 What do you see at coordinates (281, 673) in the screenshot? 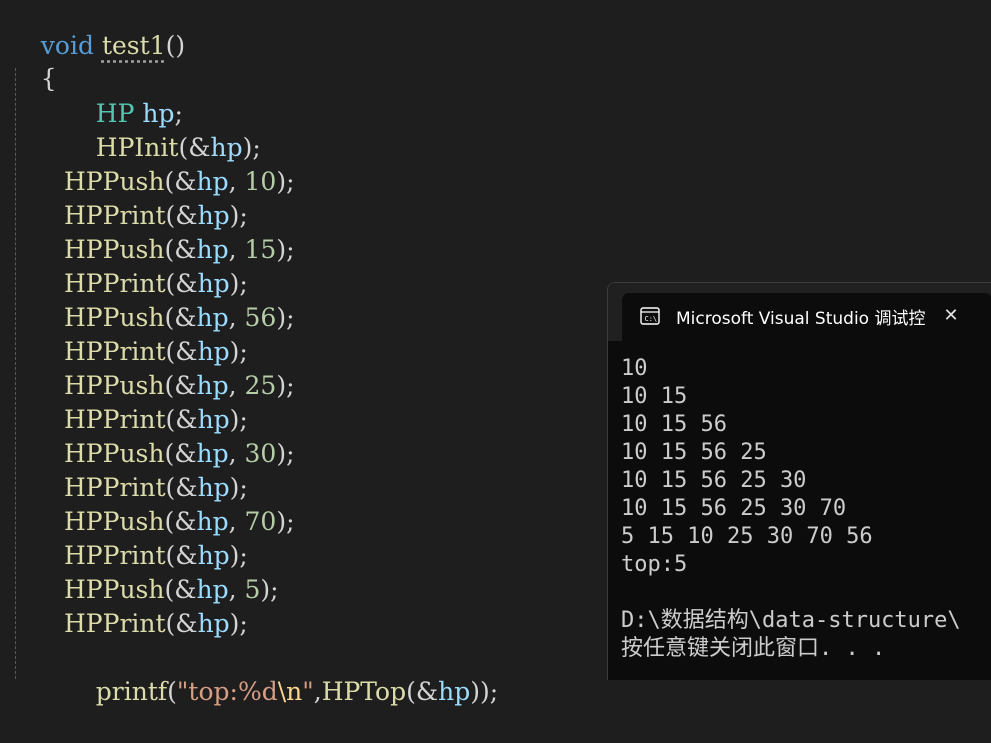
I see `code-line-printf: printf("top:%d\n",HPTop(&hp));` at bounding box center [281, 673].